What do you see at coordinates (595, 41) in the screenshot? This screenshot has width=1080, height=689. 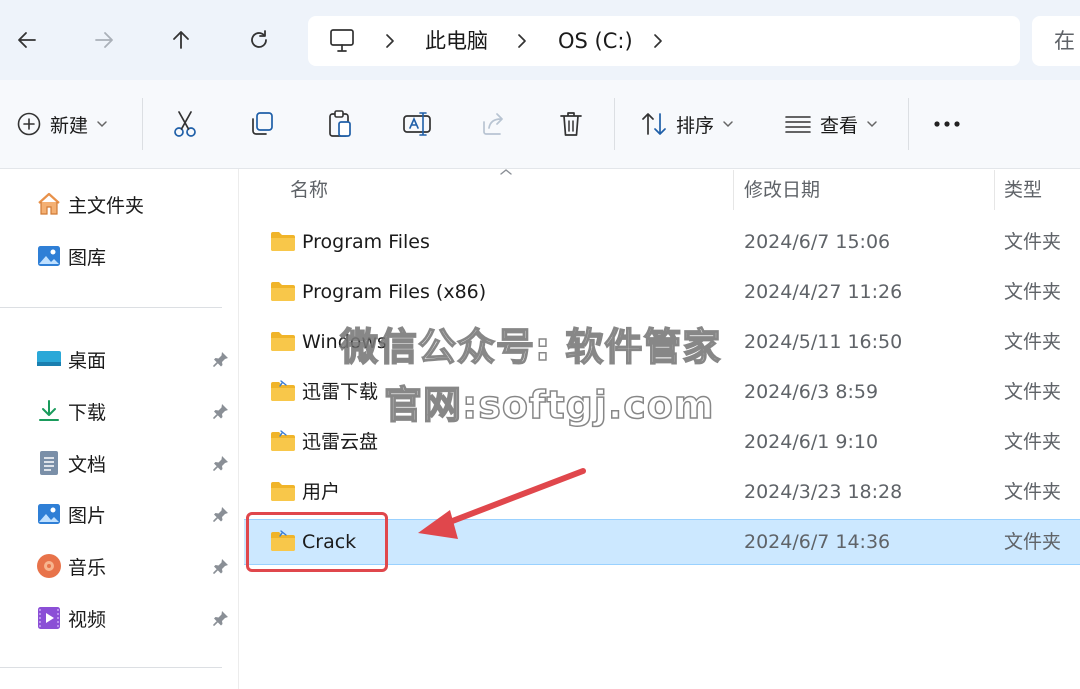 I see `breadcrumb-drive-c: OS (C:)` at bounding box center [595, 41].